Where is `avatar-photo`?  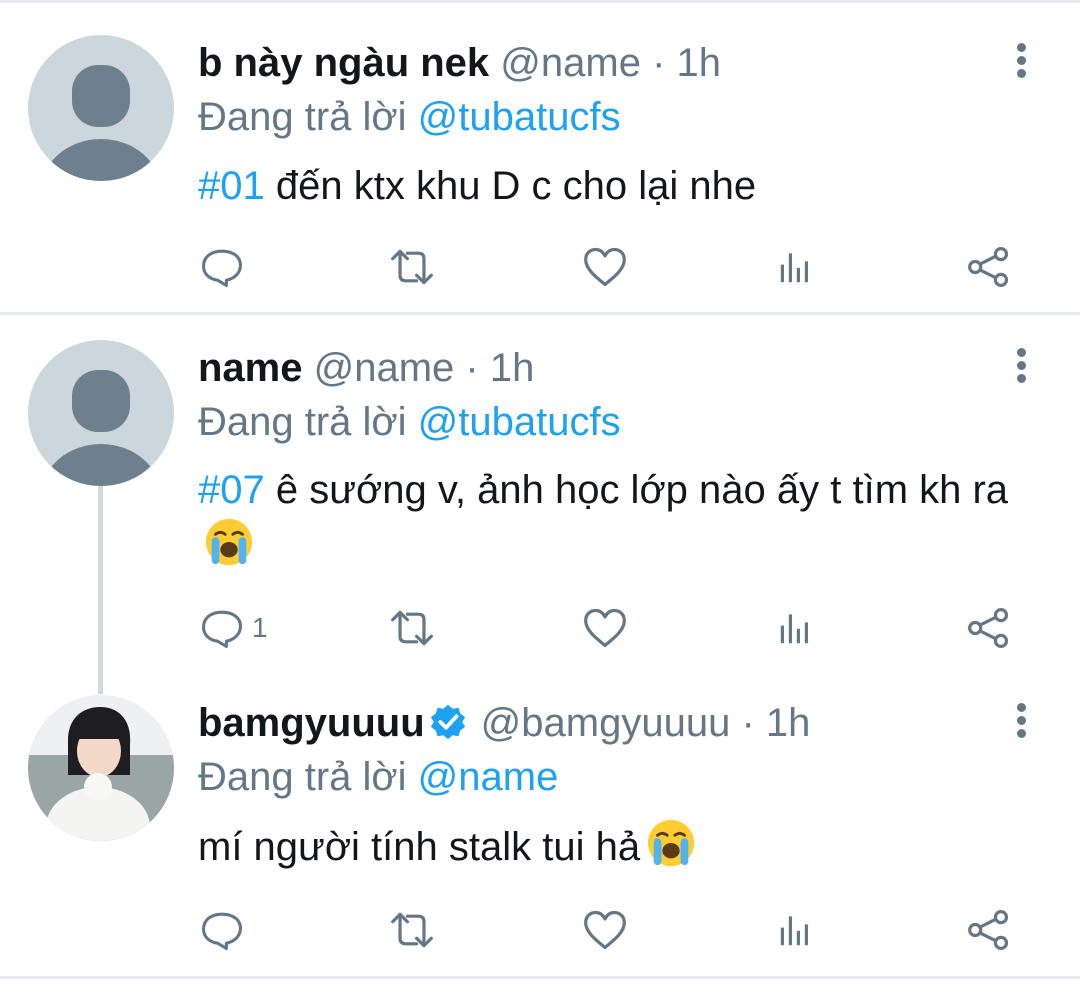 avatar-photo is located at coordinates (101, 768).